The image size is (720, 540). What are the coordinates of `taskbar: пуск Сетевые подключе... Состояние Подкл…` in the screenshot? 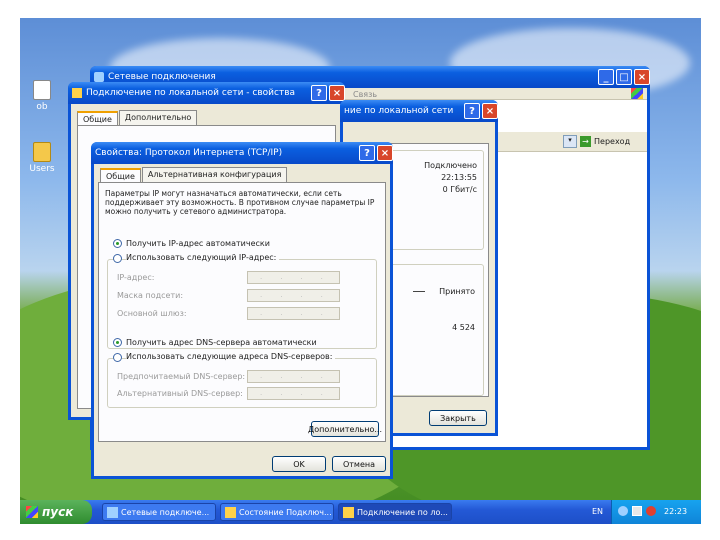 It's located at (360, 512).